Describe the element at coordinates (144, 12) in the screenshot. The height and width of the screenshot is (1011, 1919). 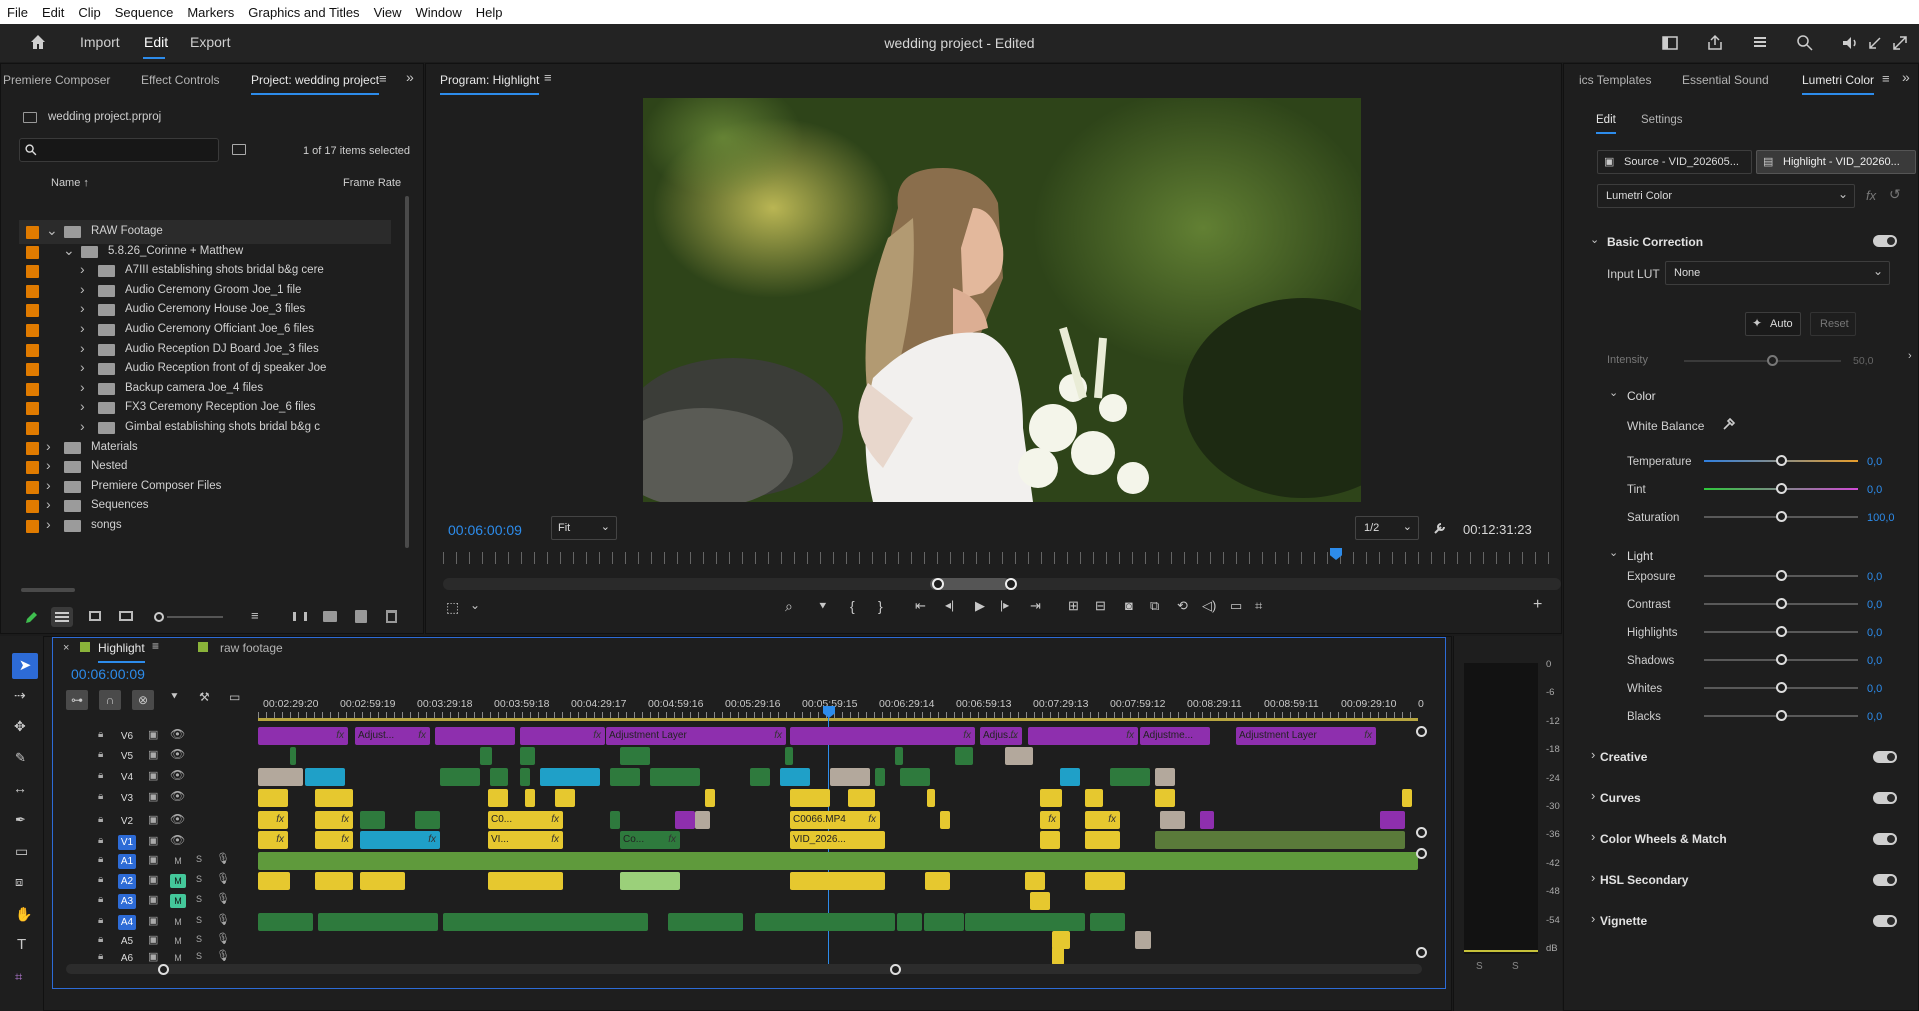
I see `menu-sequence: Sequence` at that location.